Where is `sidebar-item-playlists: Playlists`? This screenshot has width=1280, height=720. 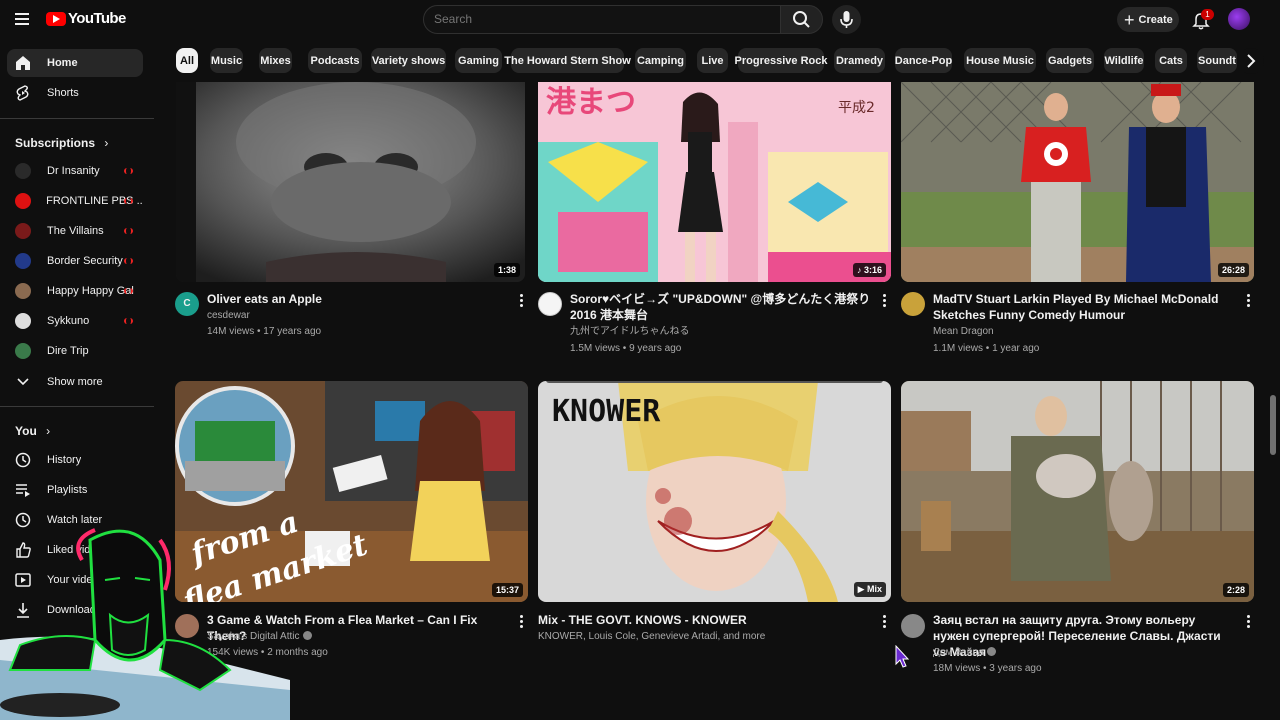 sidebar-item-playlists: Playlists is located at coordinates (75, 490).